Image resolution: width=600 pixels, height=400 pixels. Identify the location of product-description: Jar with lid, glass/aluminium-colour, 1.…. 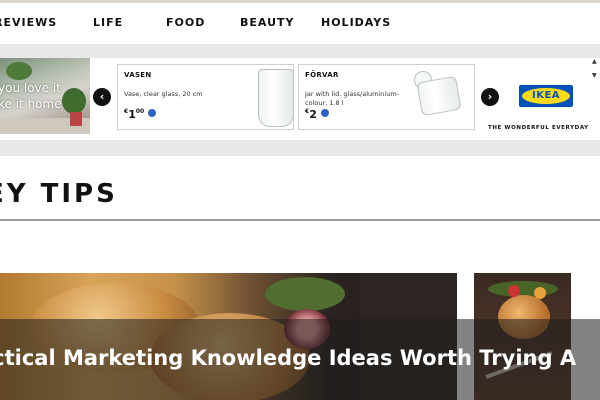
(352, 98).